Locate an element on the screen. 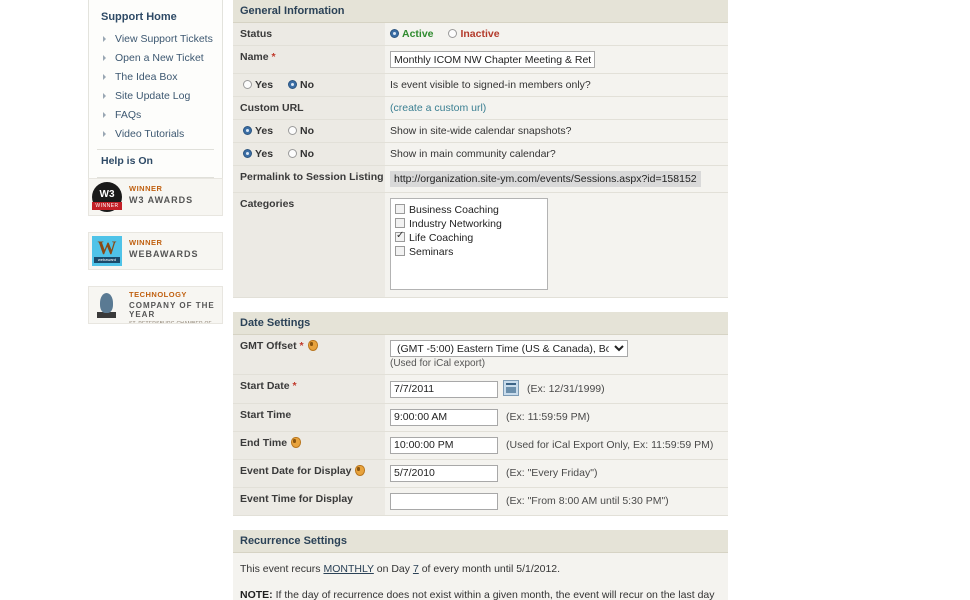 The height and width of the screenshot is (600, 970). start-time-cell: (Ex: 11:59:59 PM) is located at coordinates (556, 417).